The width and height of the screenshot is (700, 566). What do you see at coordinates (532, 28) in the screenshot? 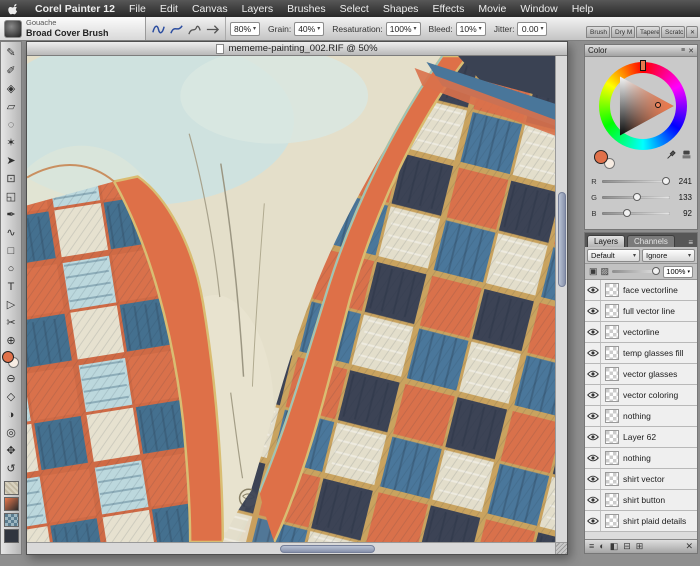
I see `property-value-dropdown: 0.00 ▾` at bounding box center [532, 28].